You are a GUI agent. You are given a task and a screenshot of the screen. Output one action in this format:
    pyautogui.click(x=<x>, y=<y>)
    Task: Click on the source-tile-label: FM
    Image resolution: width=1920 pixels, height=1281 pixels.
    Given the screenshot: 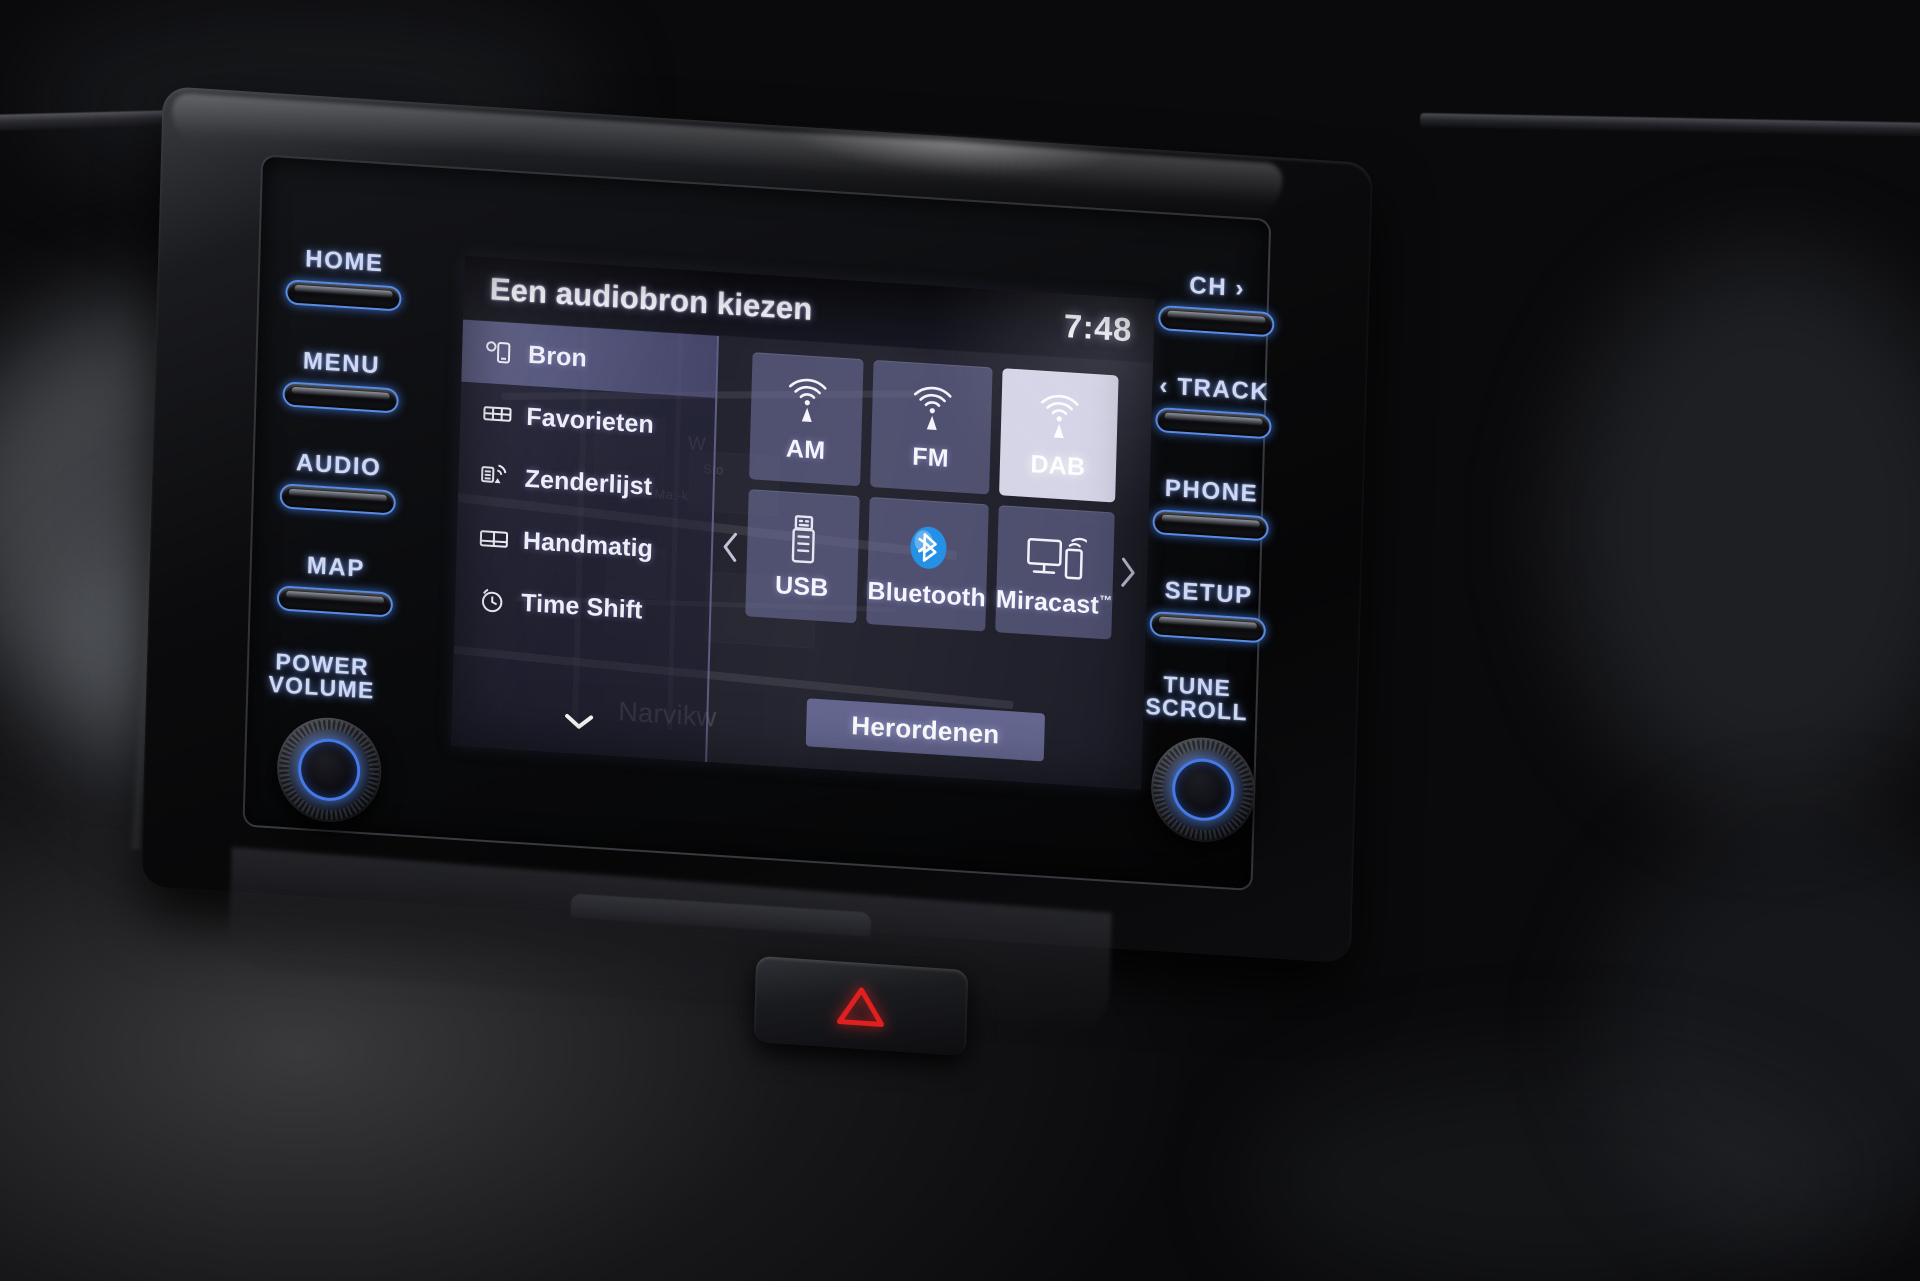 What is the action you would take?
    pyautogui.click(x=930, y=457)
    